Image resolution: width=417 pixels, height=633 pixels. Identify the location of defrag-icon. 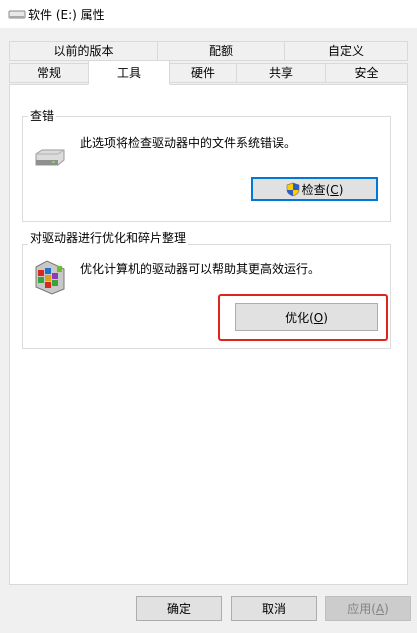
(50, 277).